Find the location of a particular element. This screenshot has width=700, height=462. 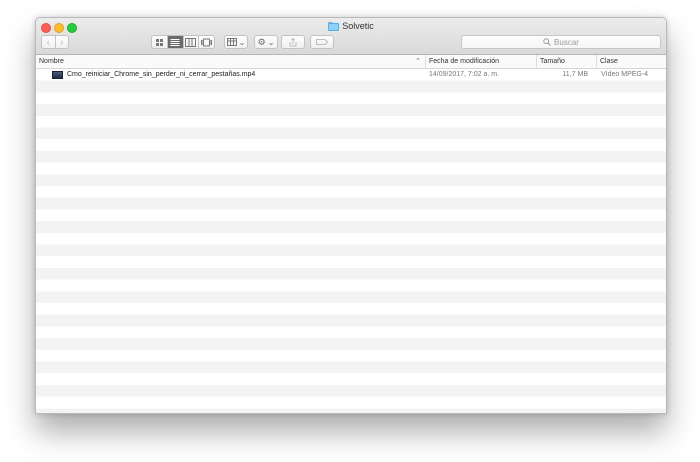

grid-icon is located at coordinates (159, 42).